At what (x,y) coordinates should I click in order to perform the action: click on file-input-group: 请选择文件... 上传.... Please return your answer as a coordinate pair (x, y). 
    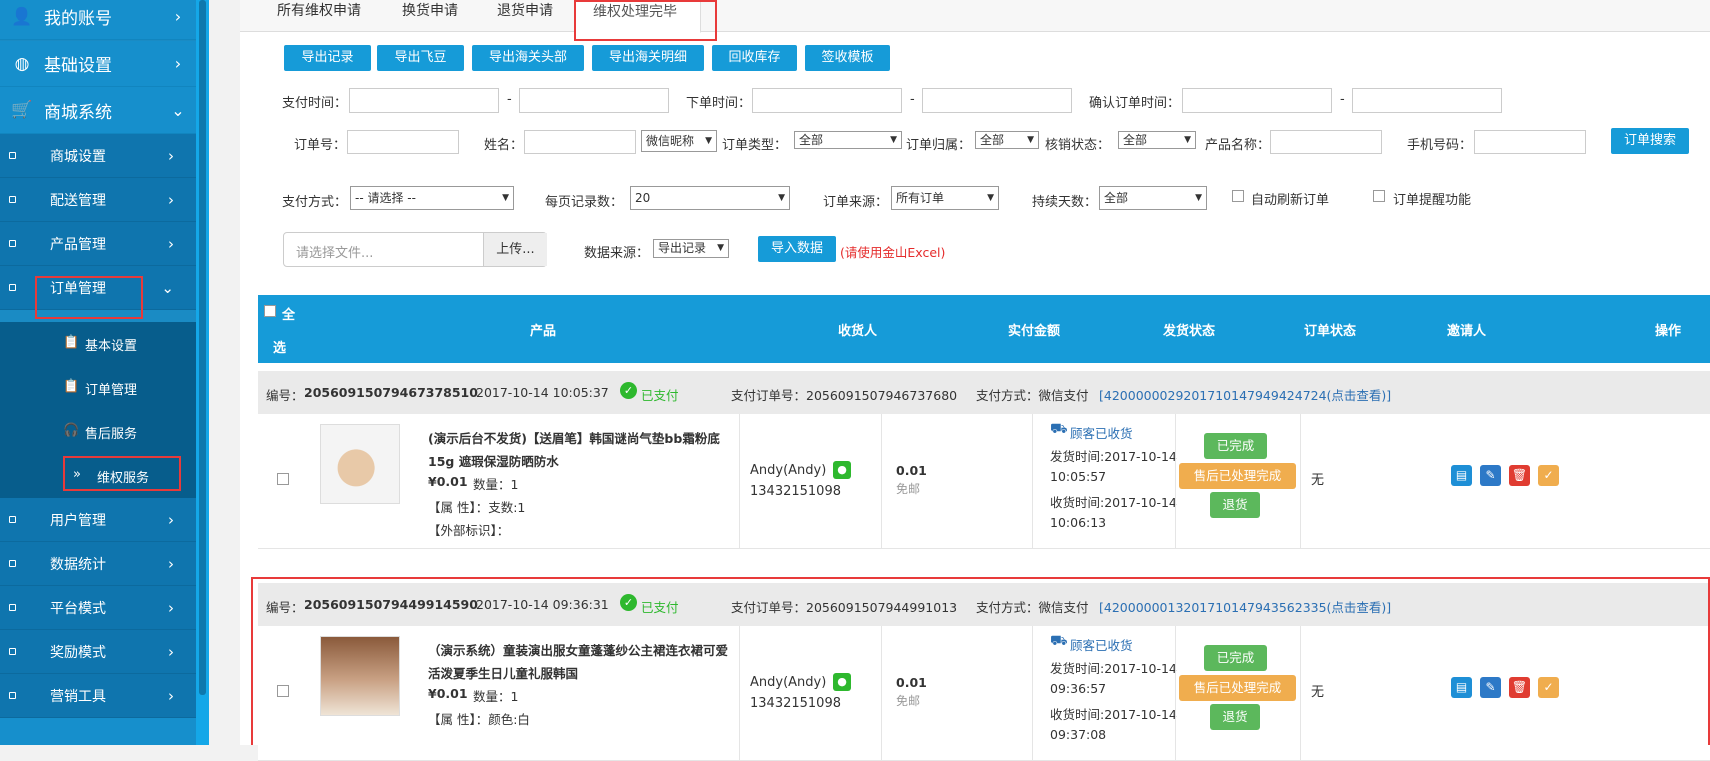
    Looking at the image, I should click on (415, 249).